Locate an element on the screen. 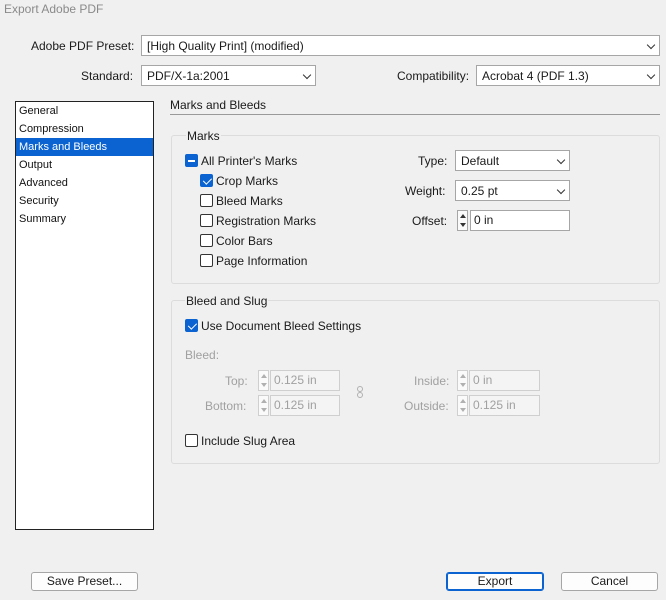 The width and height of the screenshot is (666, 600). window-title: Export Adobe PDF is located at coordinates (54, 9).